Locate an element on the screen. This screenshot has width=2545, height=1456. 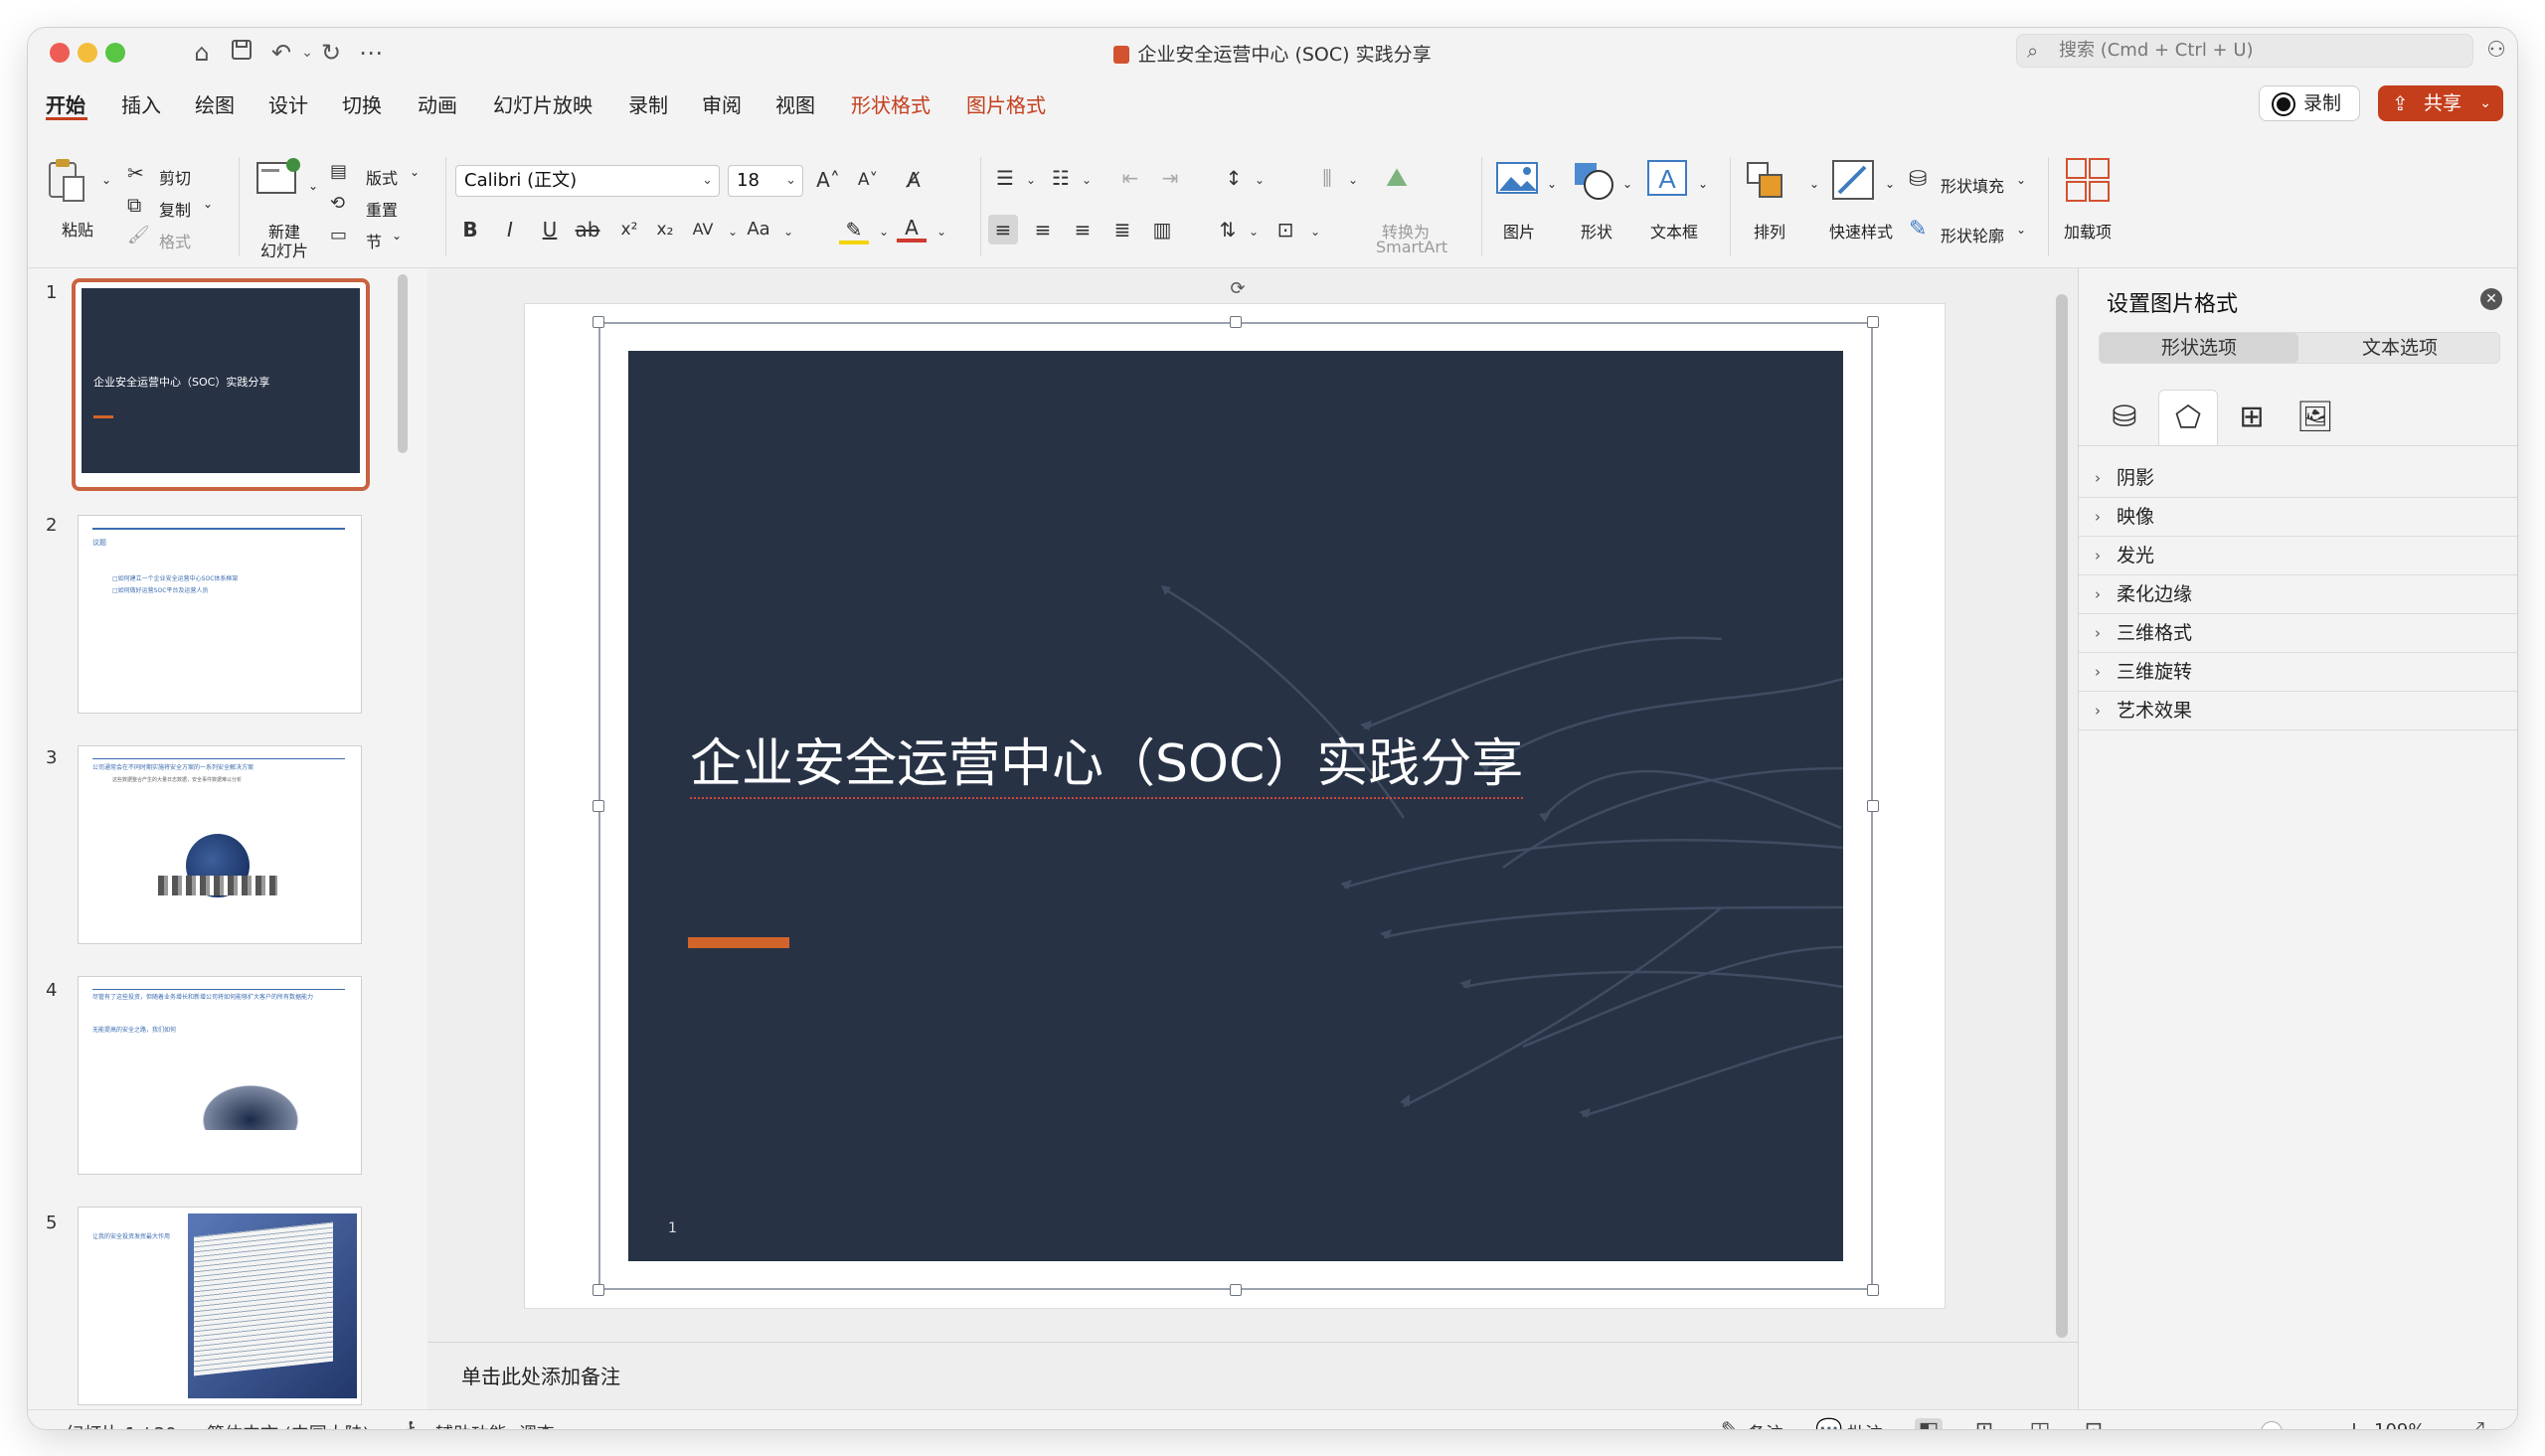
section-shadow: › 阴影 is located at coordinates (2298, 478).